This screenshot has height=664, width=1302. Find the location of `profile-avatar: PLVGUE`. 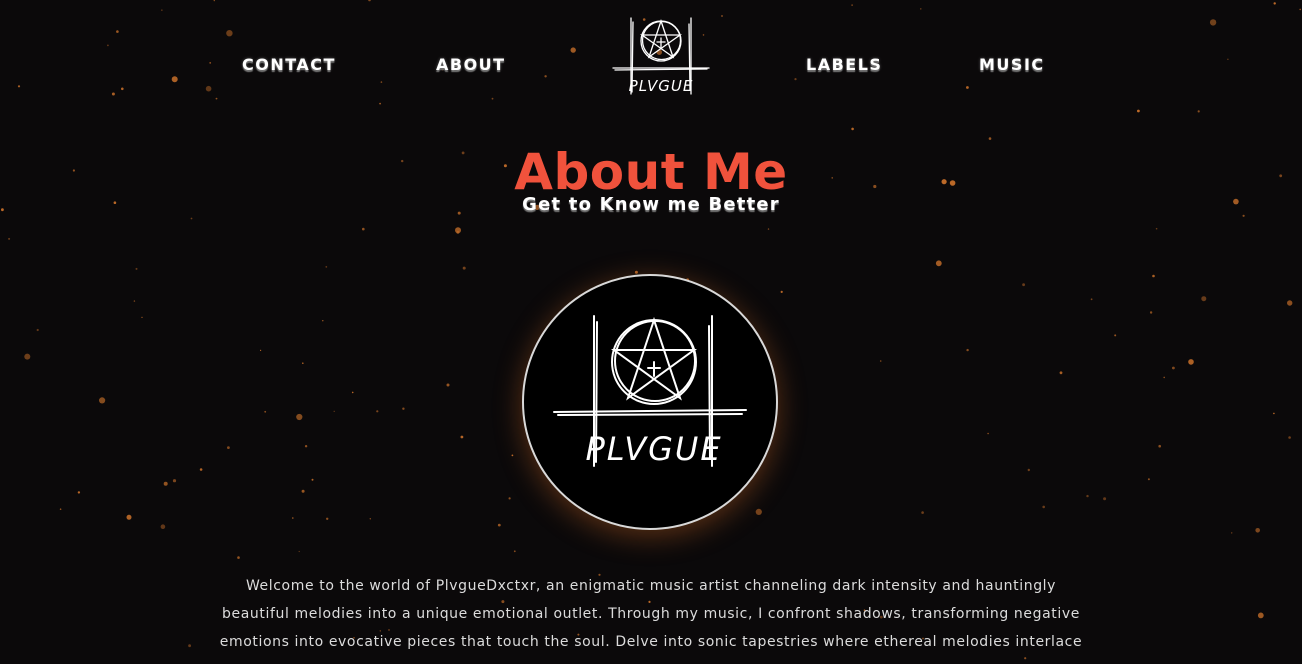

profile-avatar: PLVGUE is located at coordinates (650, 402).